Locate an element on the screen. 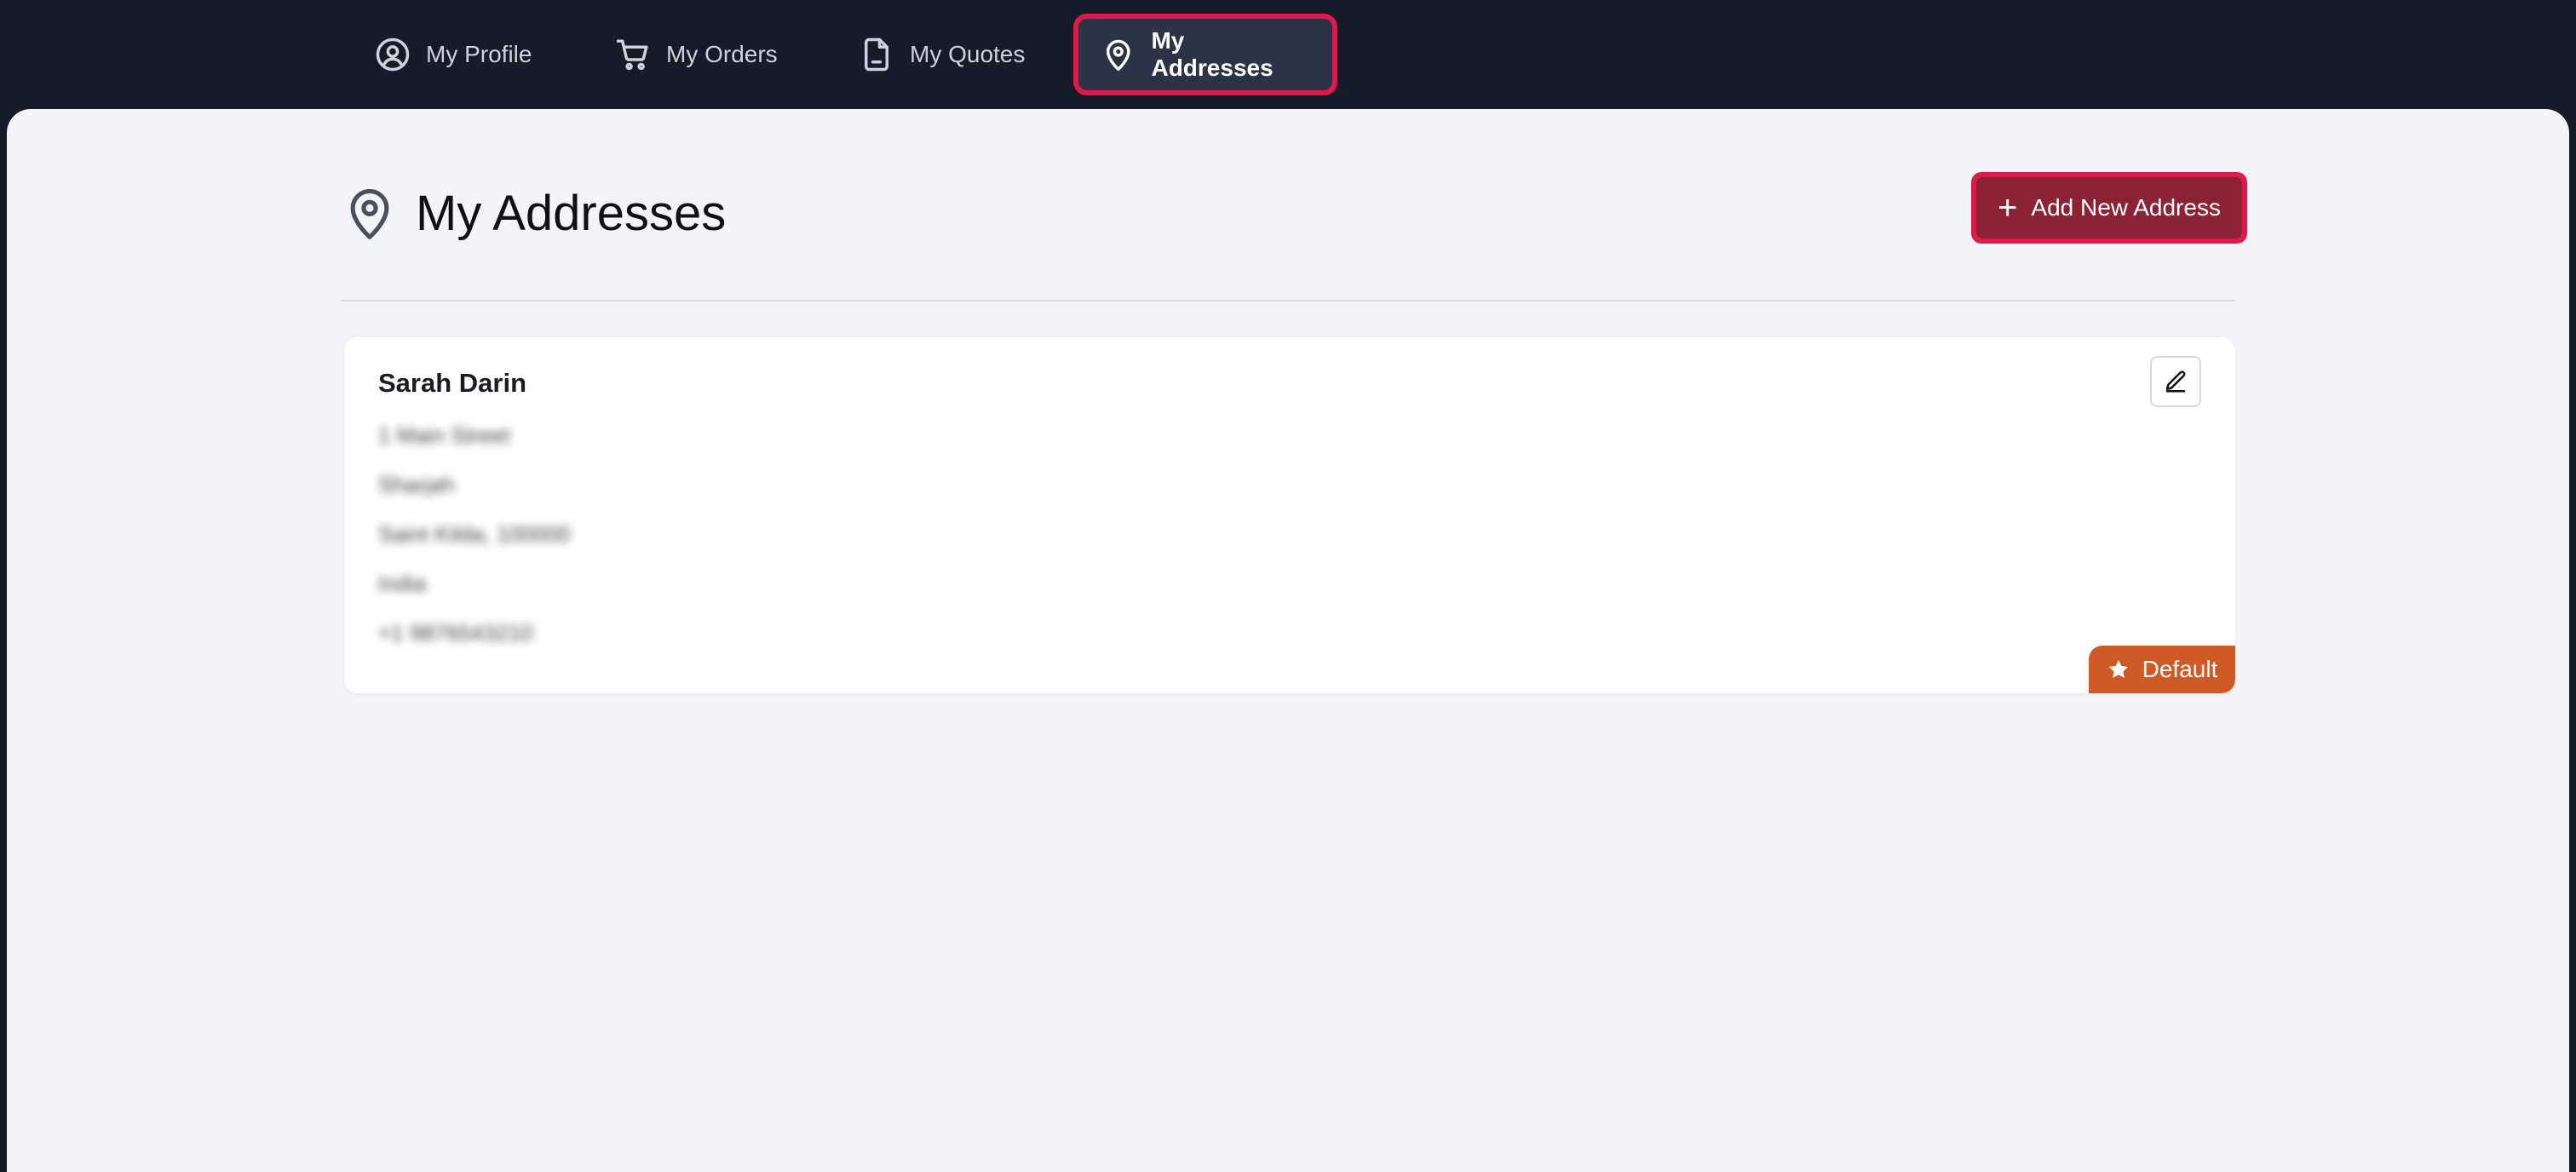 Image resolution: width=2576 pixels, height=1172 pixels. address-name: Sarah Darin is located at coordinates (453, 383).